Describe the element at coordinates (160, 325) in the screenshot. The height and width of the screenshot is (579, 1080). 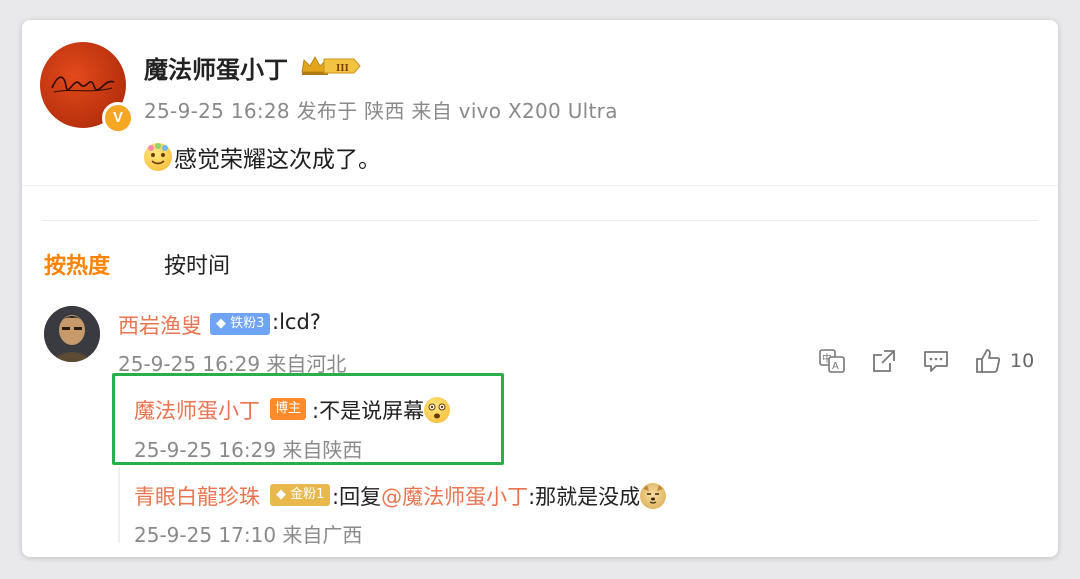
I see `commenter-name: 西岩渔叟` at that location.